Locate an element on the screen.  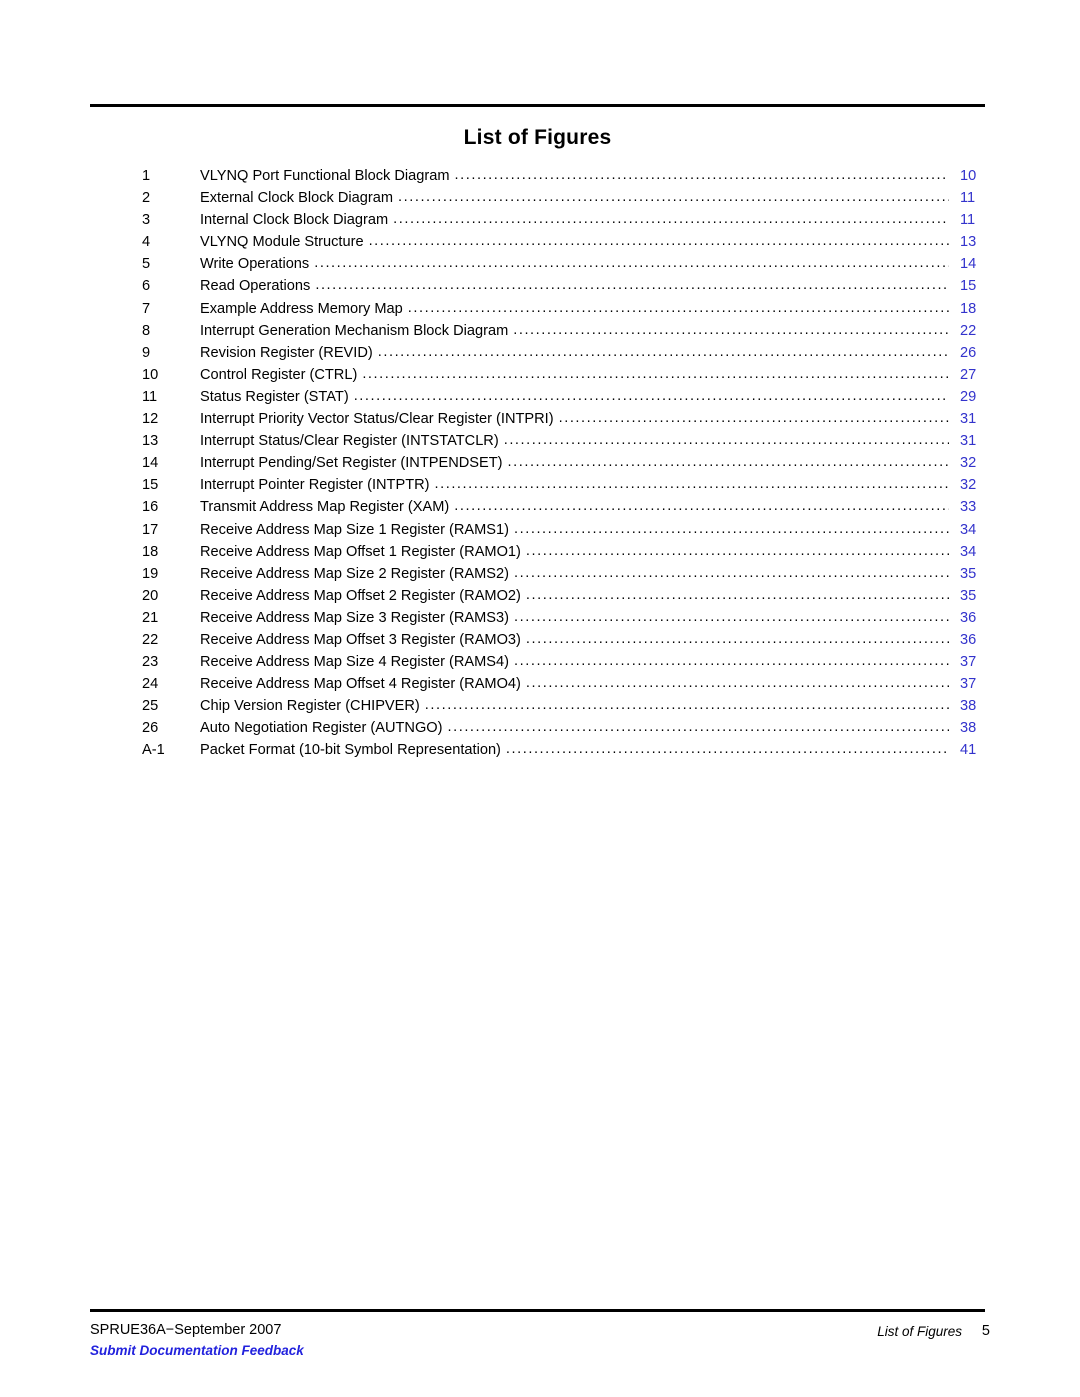
figure-page-number: 29 is located at coordinates (976, 397).